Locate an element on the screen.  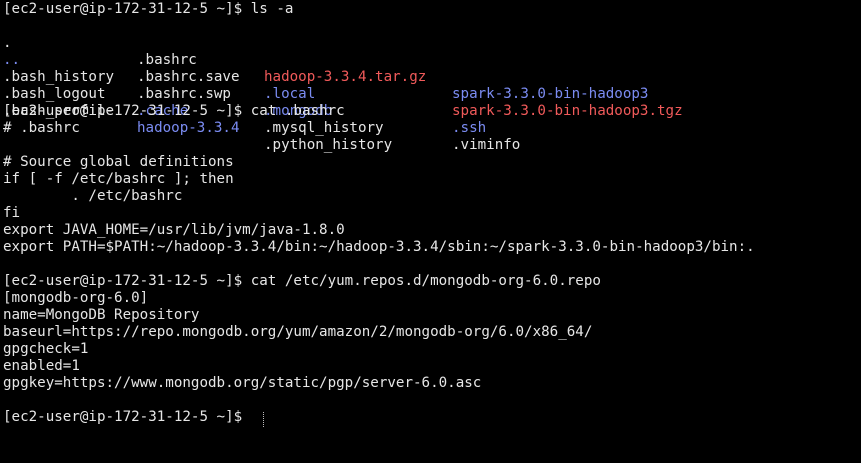
text-cursor is located at coordinates (264, 419).